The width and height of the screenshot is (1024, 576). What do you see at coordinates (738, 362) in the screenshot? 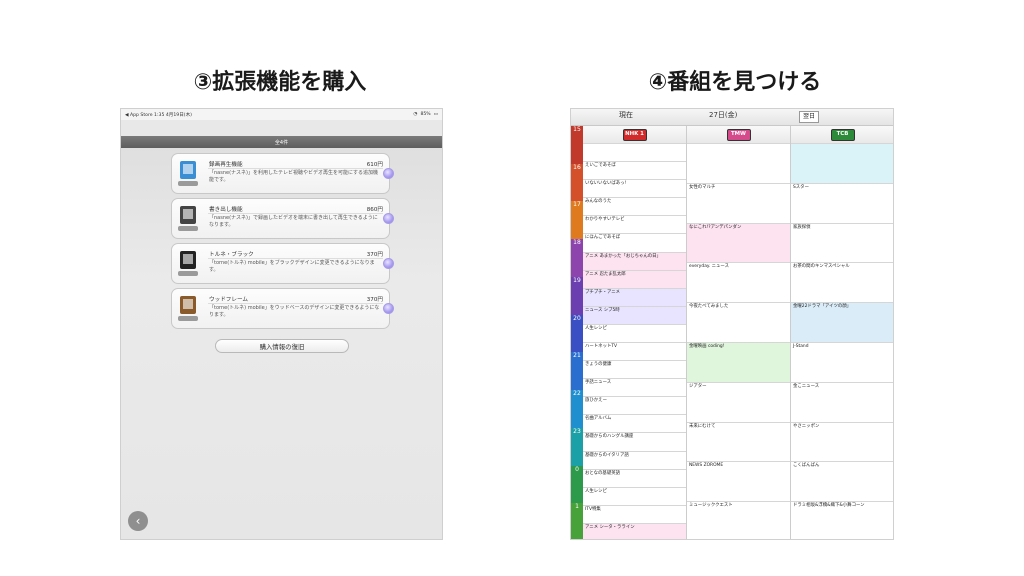
I see `program-cell: 金曜映画 coding!` at bounding box center [738, 362].